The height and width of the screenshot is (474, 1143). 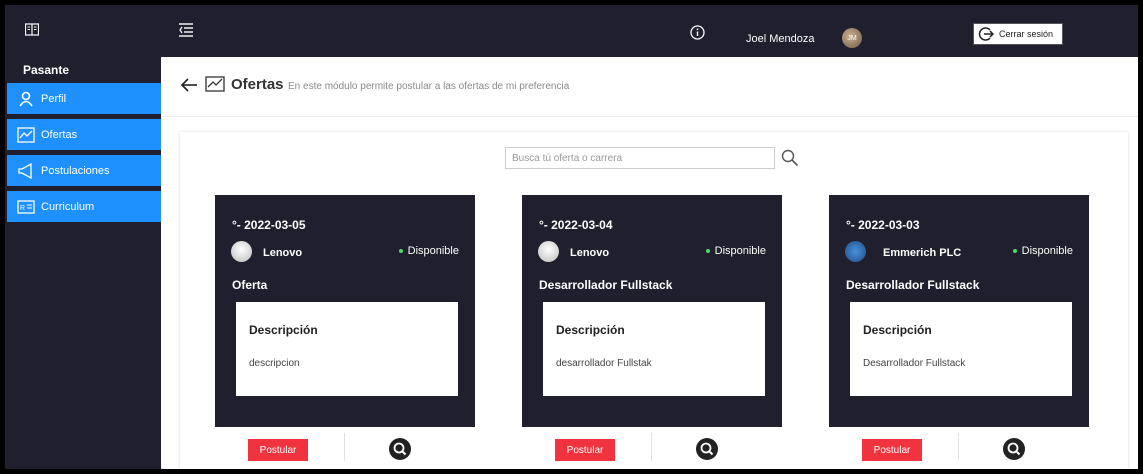 What do you see at coordinates (46, 70) in the screenshot?
I see `sidebar-title: Pasante` at bounding box center [46, 70].